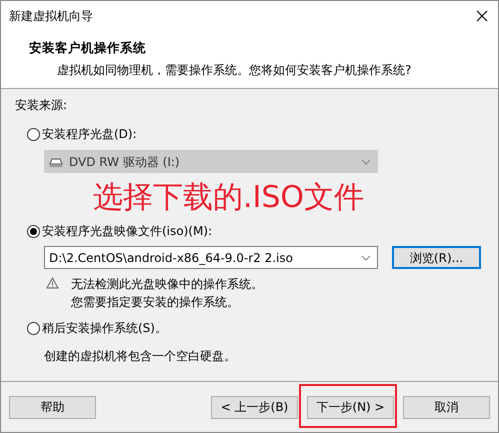  I want to click on wizard-button: 帮助, so click(52, 407).